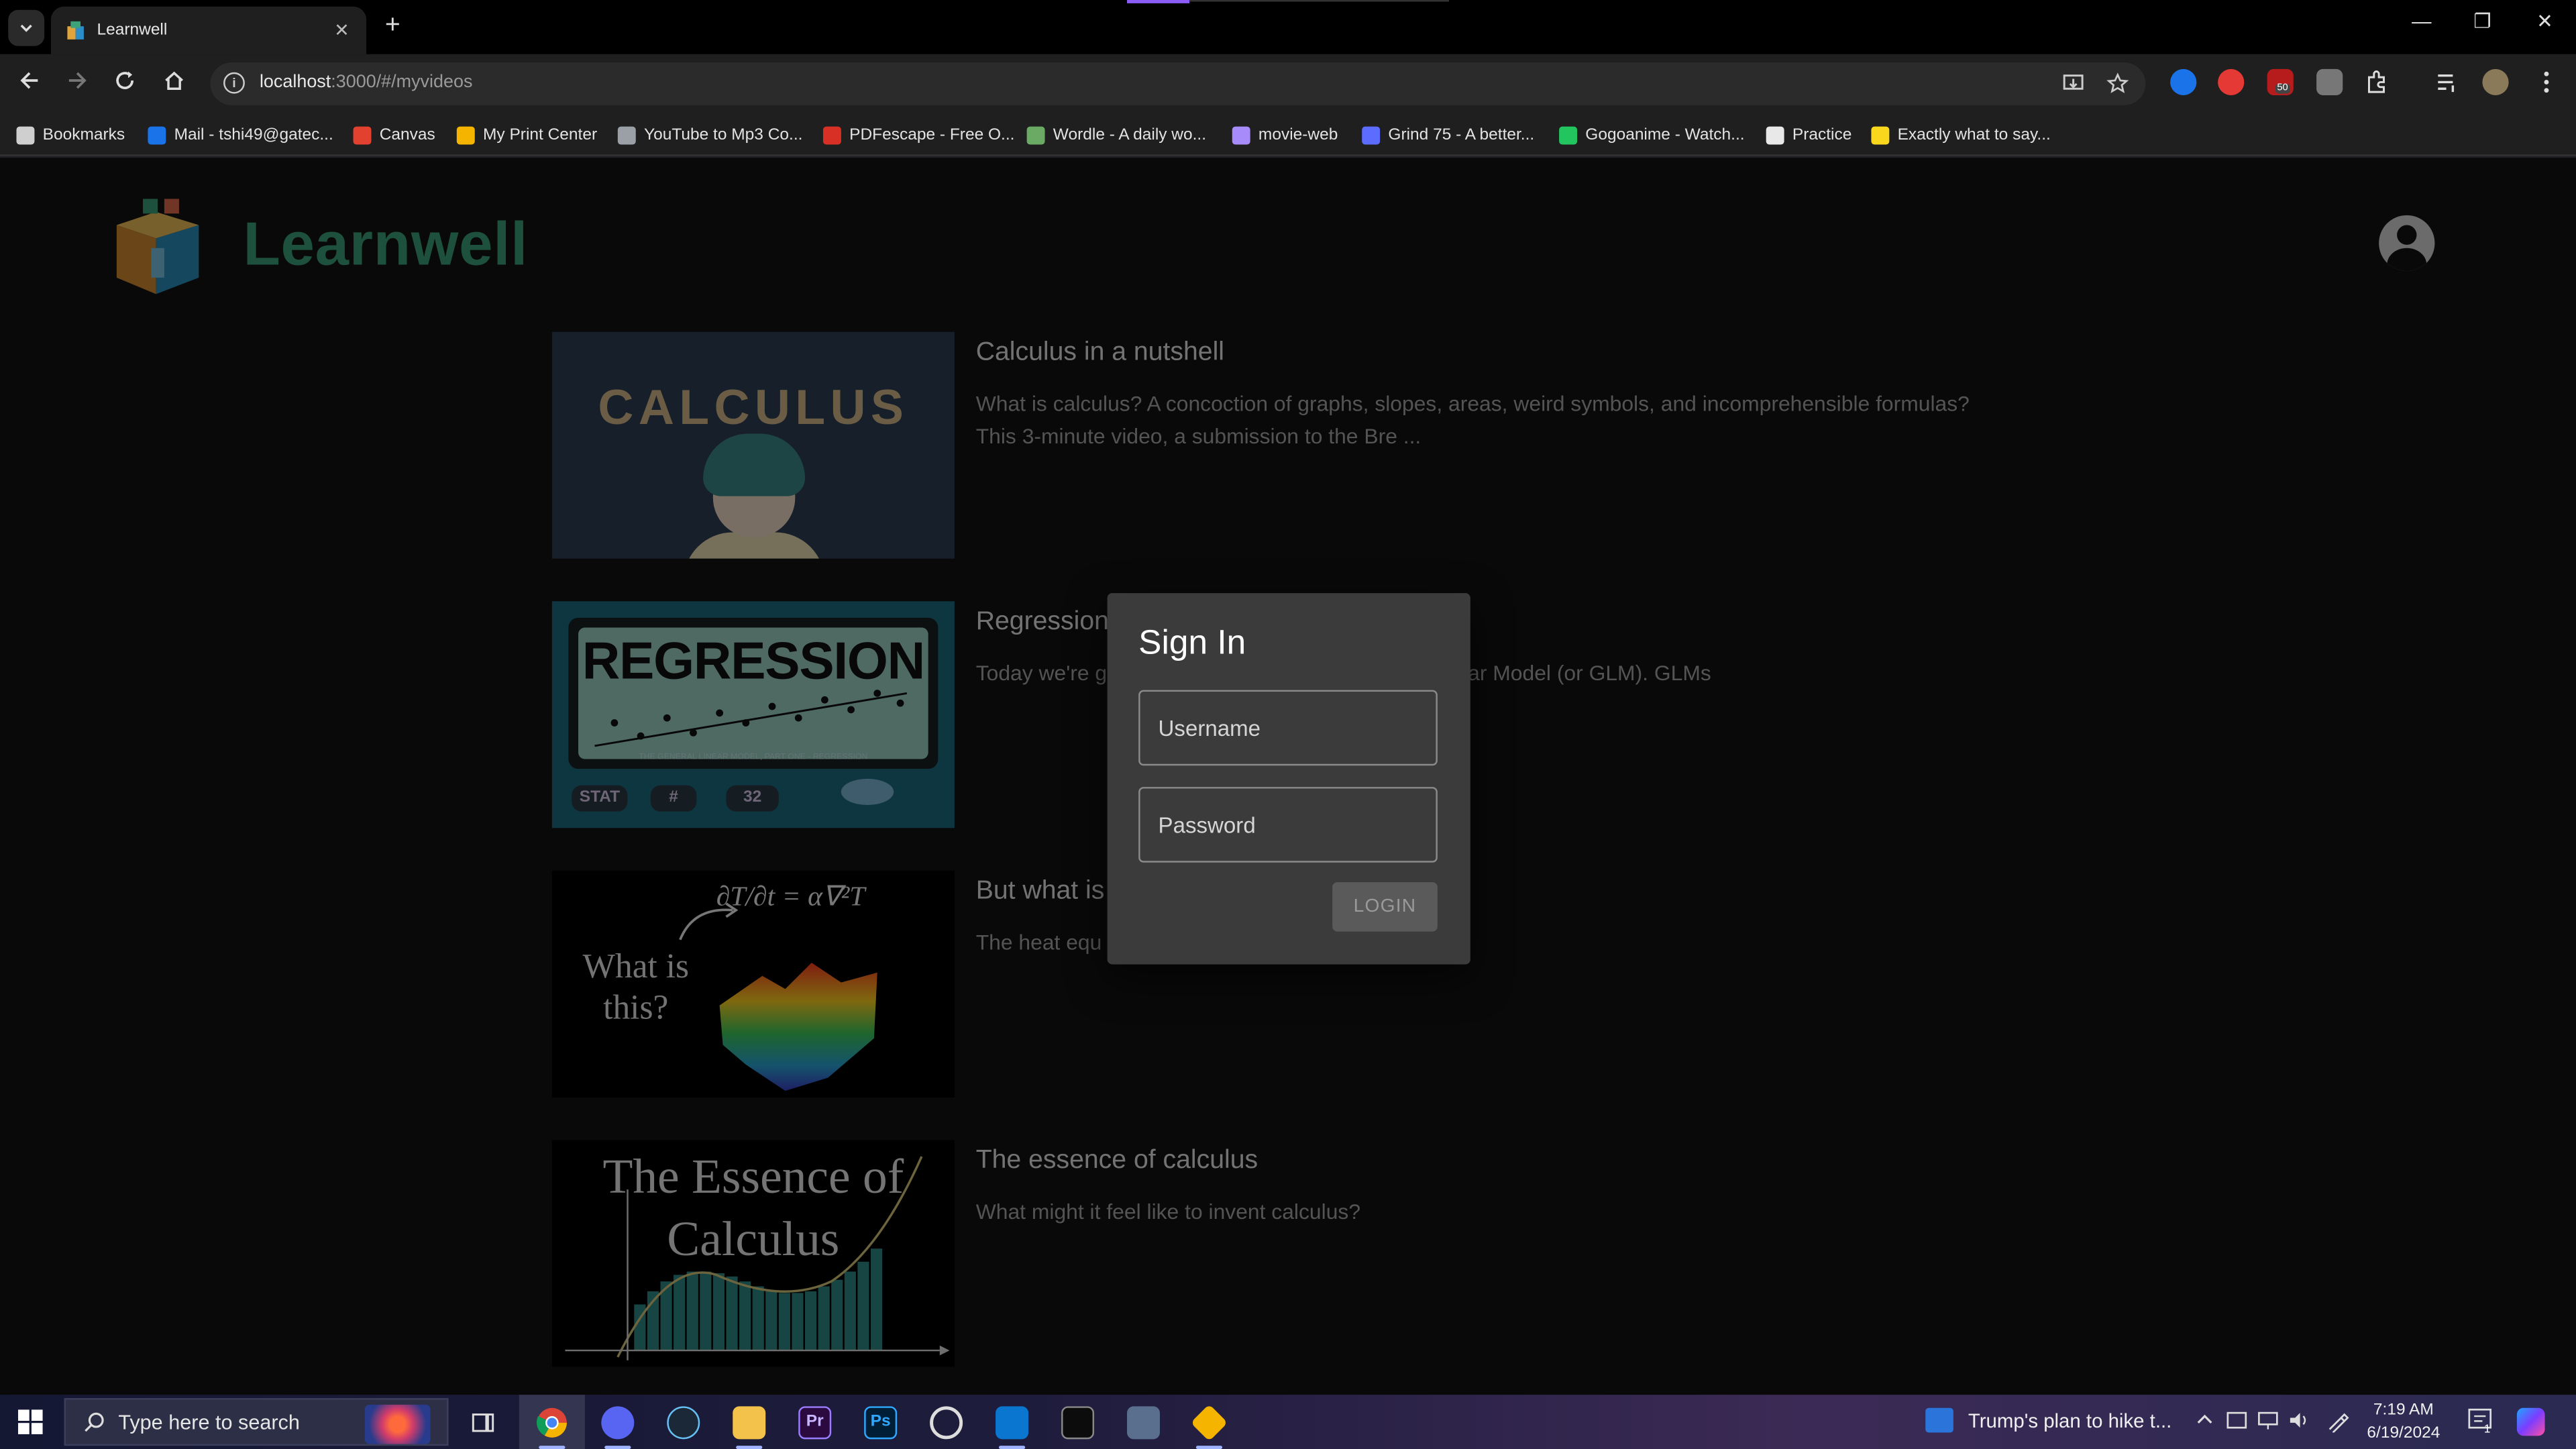  I want to click on login-button: LOGIN, so click(1385, 907).